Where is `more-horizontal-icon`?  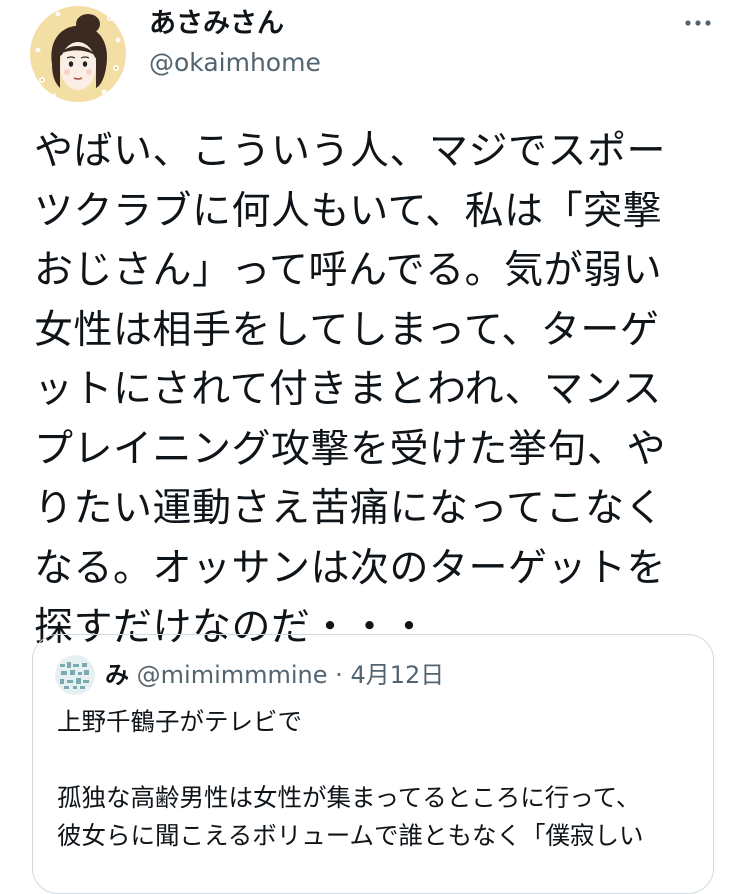 more-horizontal-icon is located at coordinates (698, 23).